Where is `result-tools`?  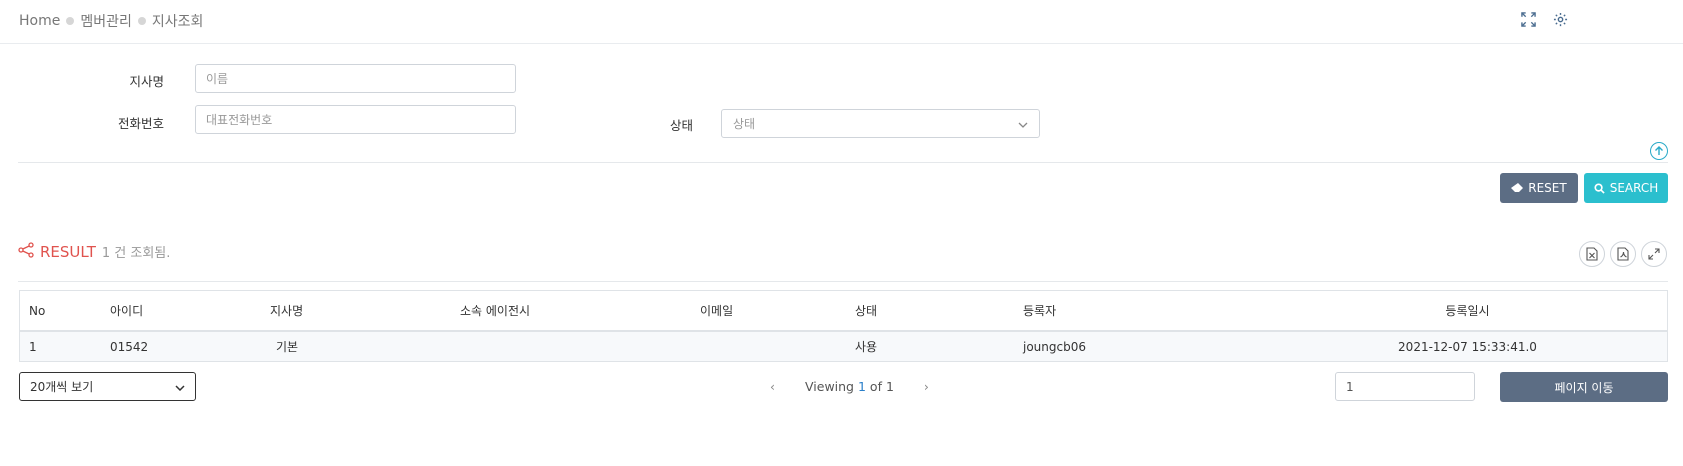
result-tools is located at coordinates (1623, 254).